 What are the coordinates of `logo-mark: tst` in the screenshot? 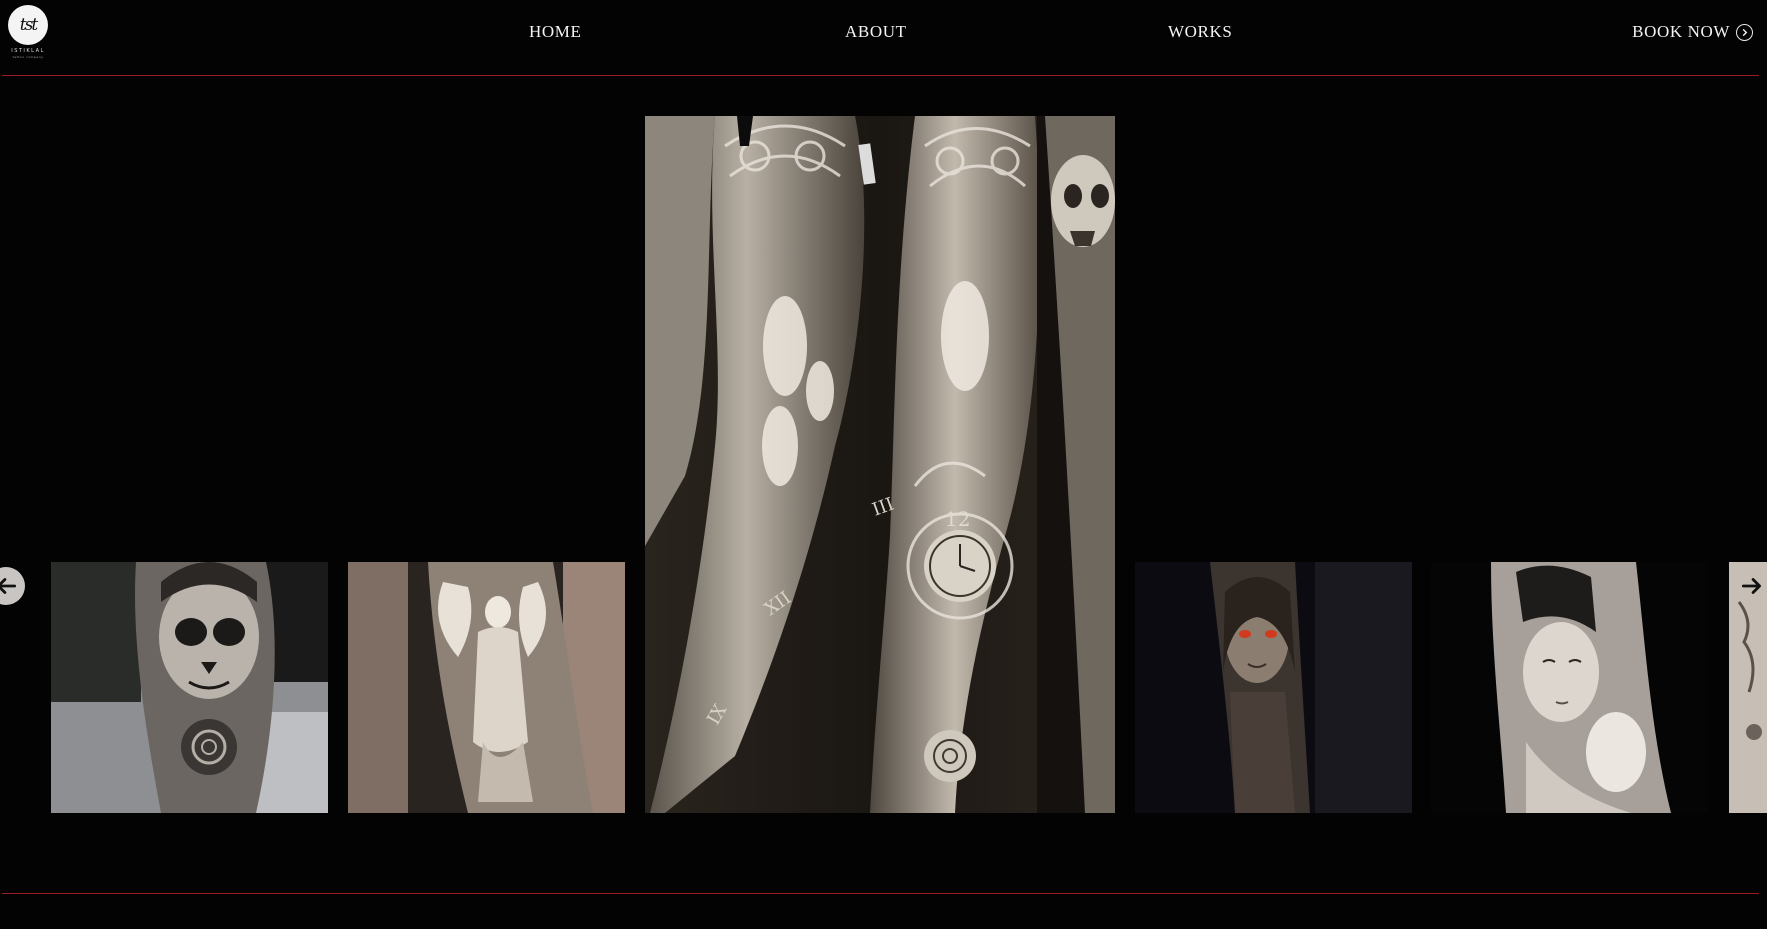 It's located at (28, 25).